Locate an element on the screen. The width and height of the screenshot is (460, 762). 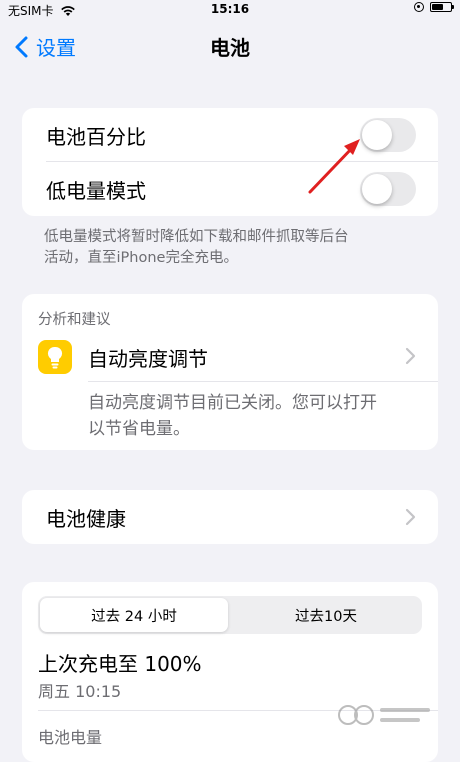
status-right is located at coordinates (434, 7).